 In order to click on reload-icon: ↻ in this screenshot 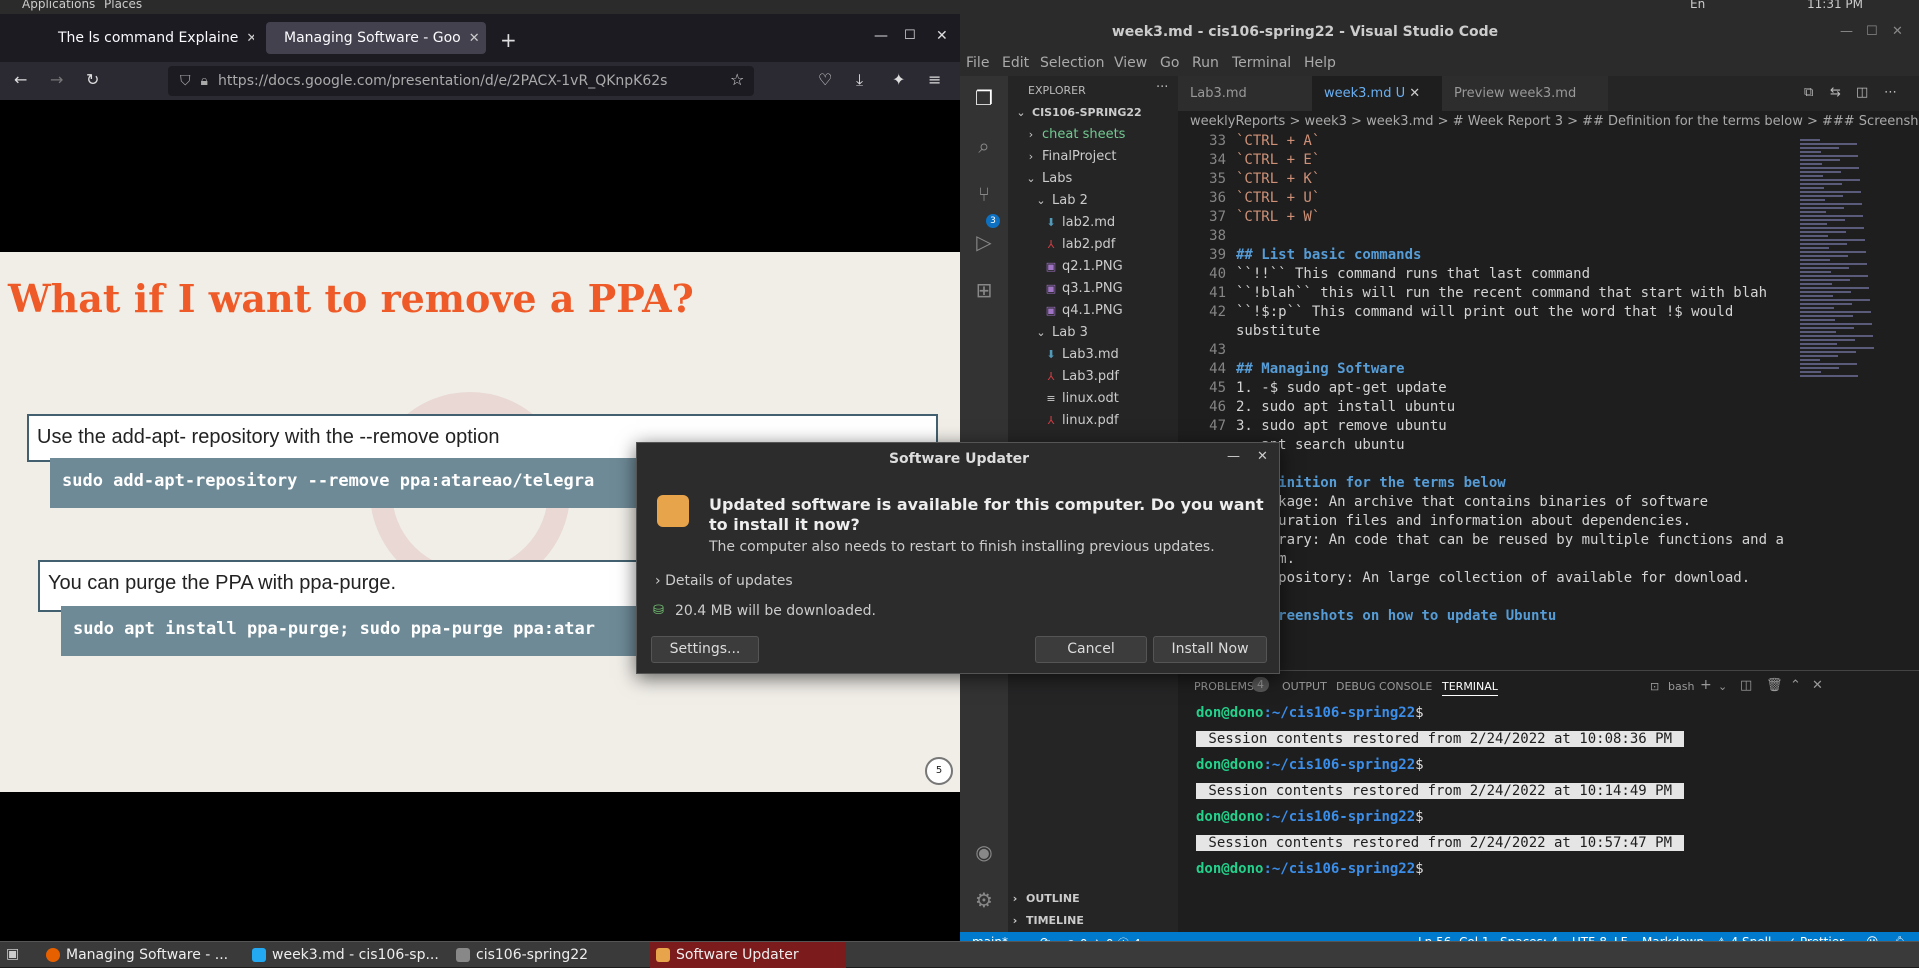, I will do `click(92, 79)`.